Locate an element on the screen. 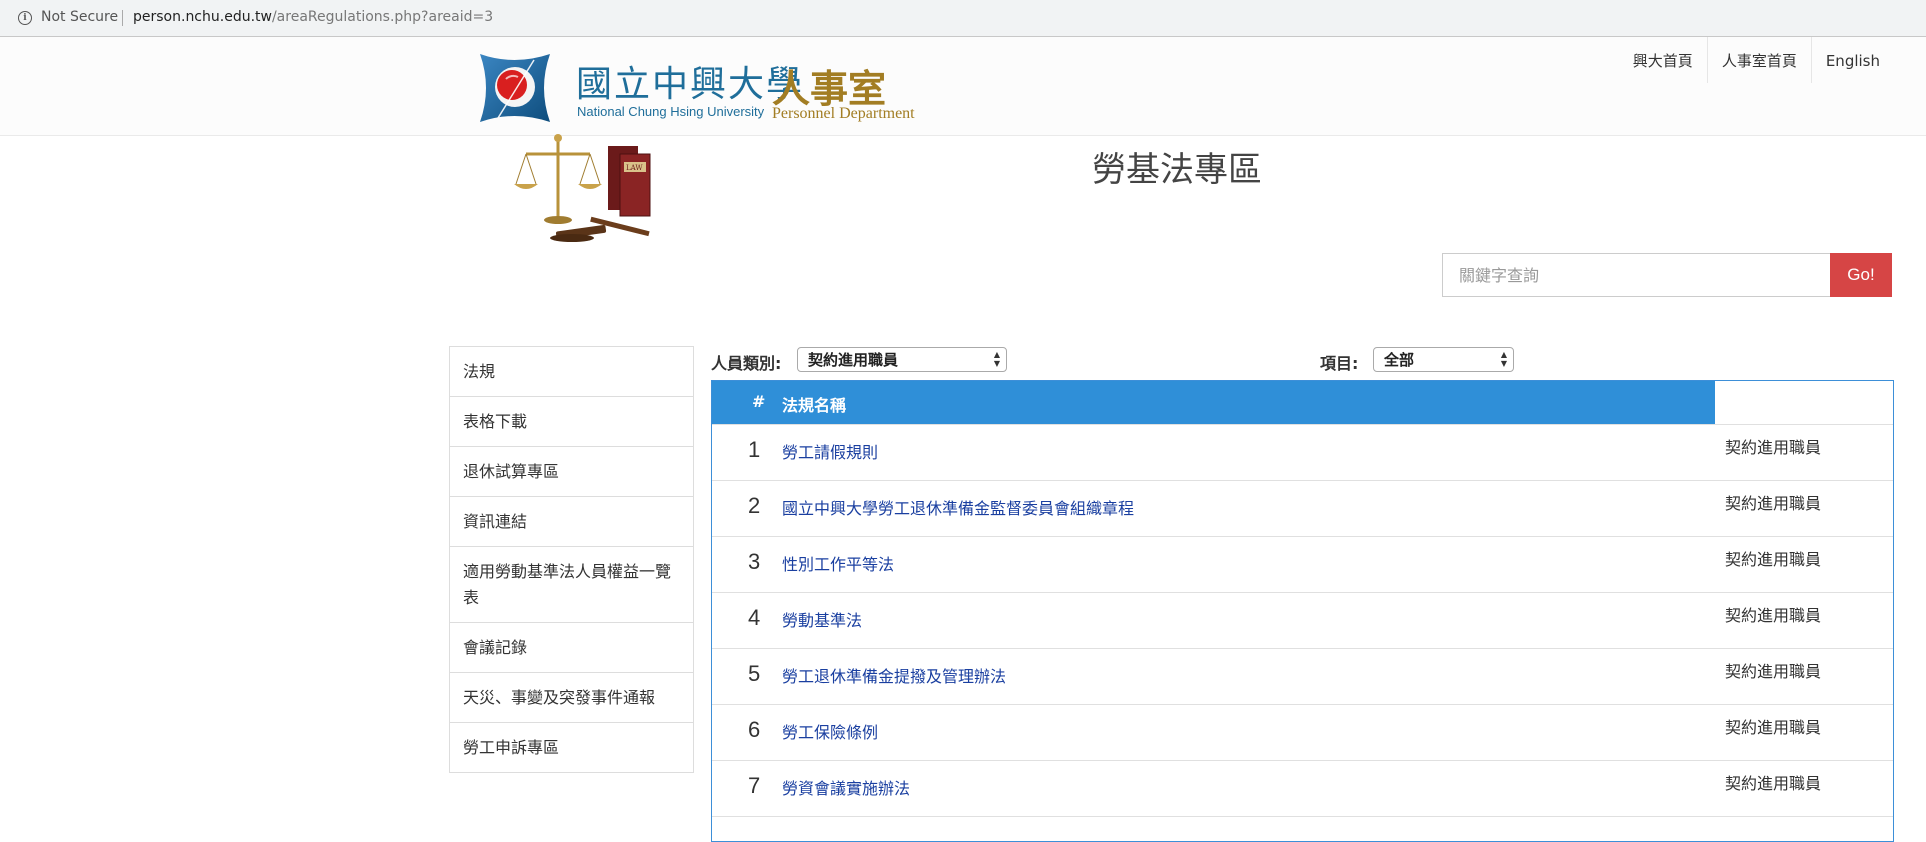 This screenshot has width=1926, height=842. nav-university-home: 興大首頁 is located at coordinates (1663, 60).